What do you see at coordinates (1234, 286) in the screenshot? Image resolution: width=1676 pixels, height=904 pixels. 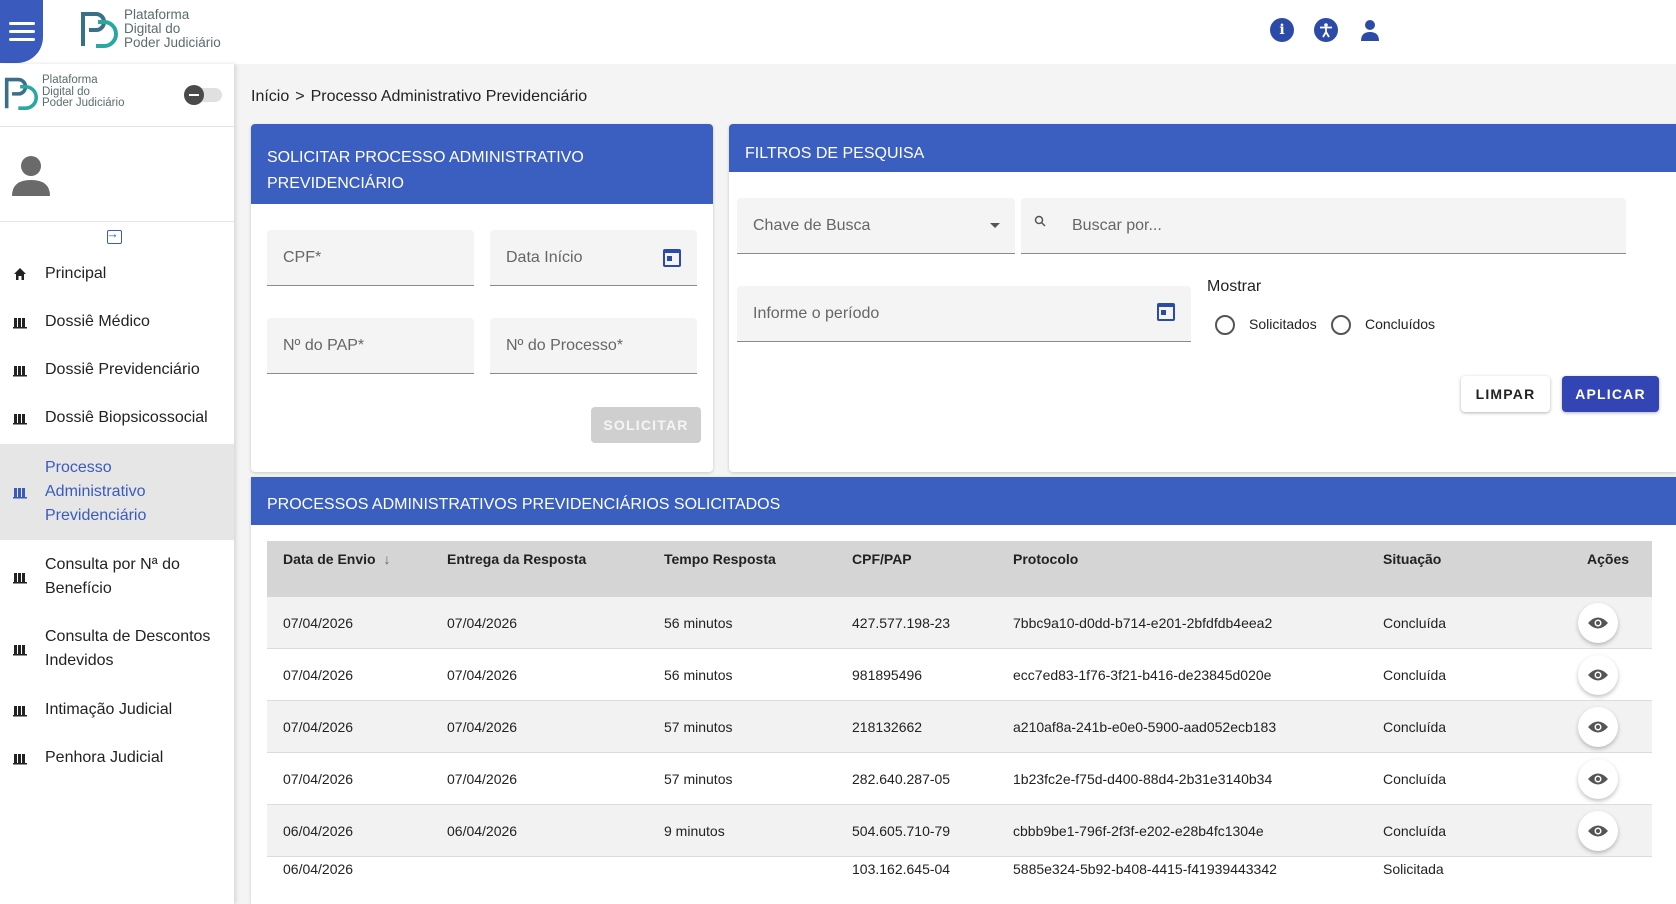 I see `show-label: Mostrar` at bounding box center [1234, 286].